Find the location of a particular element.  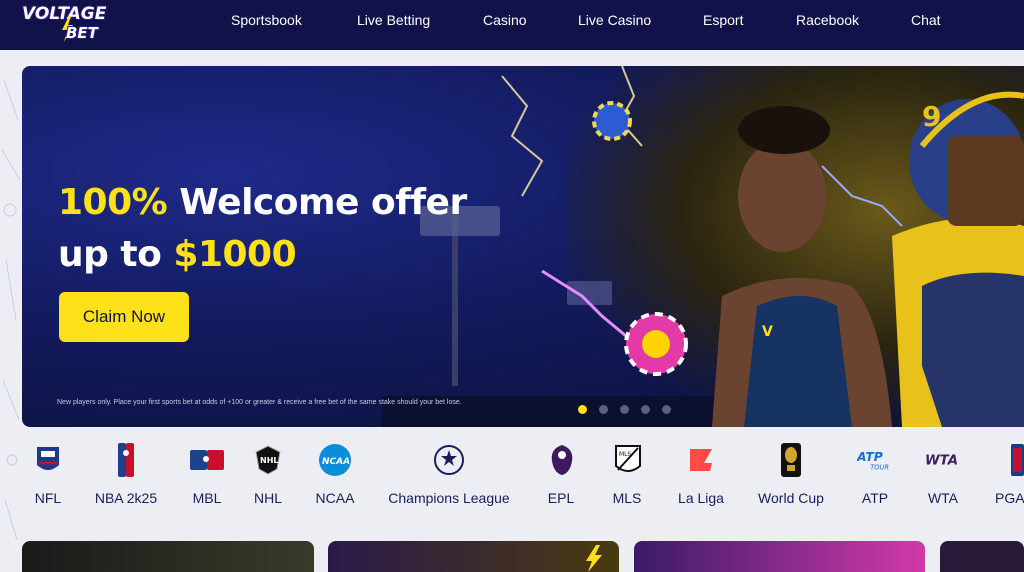

league-label: MLS is located at coordinates (627, 498).